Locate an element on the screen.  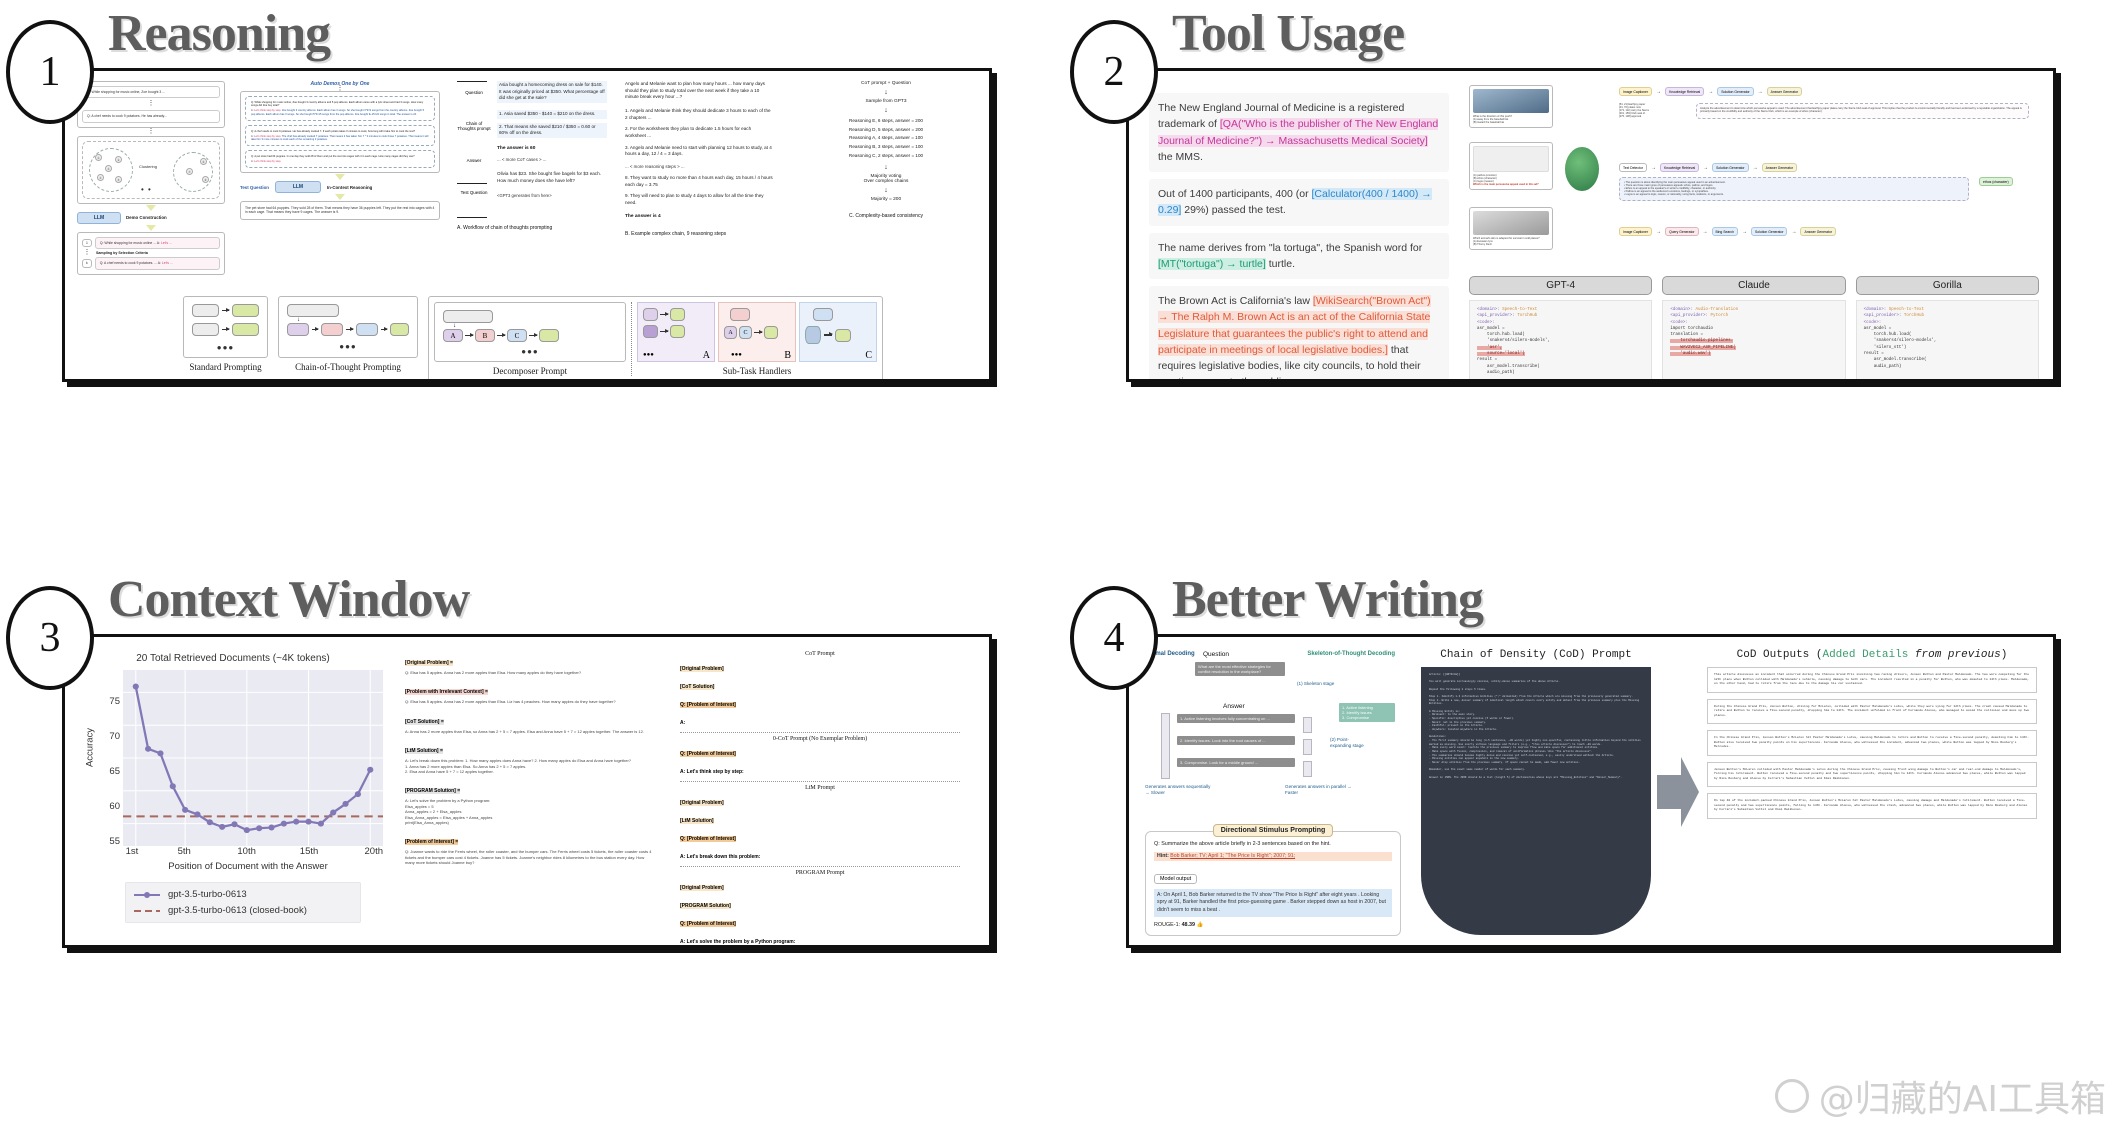
flow-row is located at coordinates (225, 310).